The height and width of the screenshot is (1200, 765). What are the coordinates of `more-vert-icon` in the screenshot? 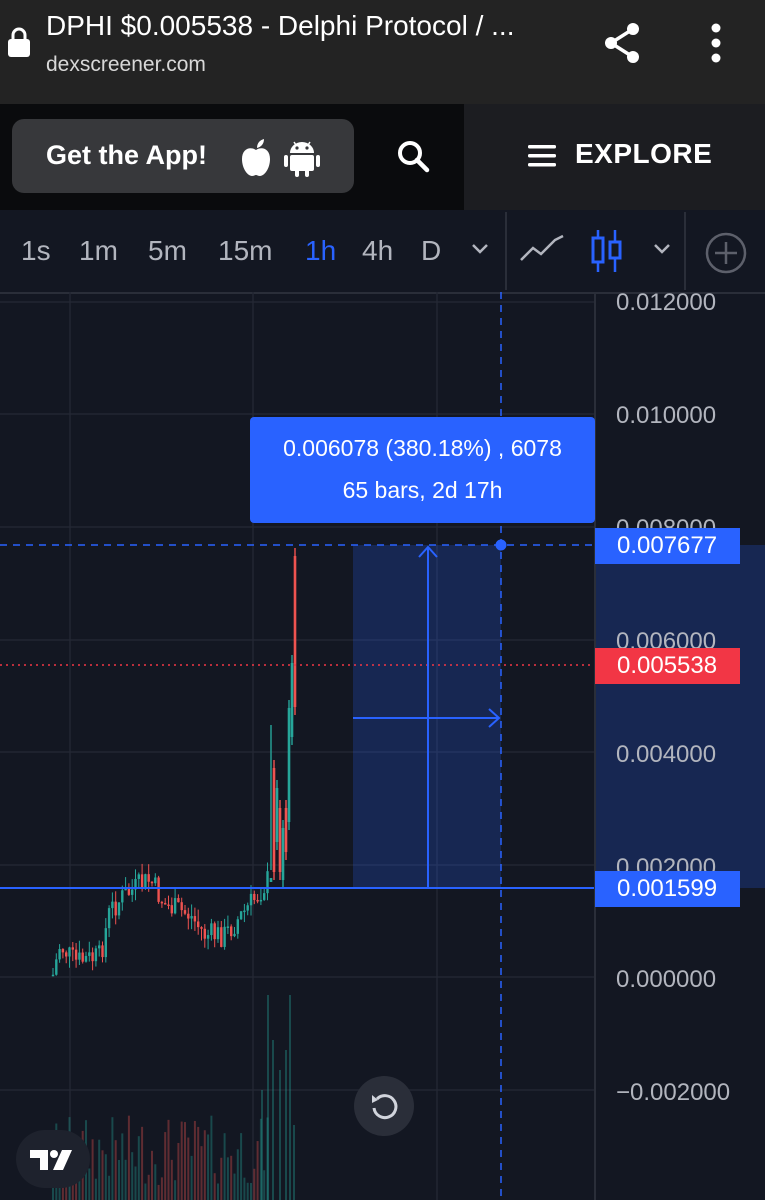 It's located at (716, 43).